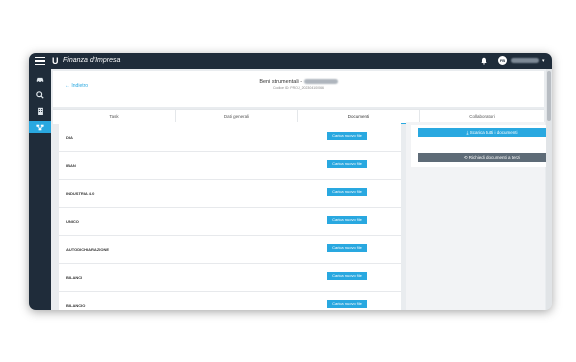 Image resolution: width=576 pixels, height=362 pixels. Describe the element at coordinates (40, 61) in the screenshot. I see `menu-icon` at that location.